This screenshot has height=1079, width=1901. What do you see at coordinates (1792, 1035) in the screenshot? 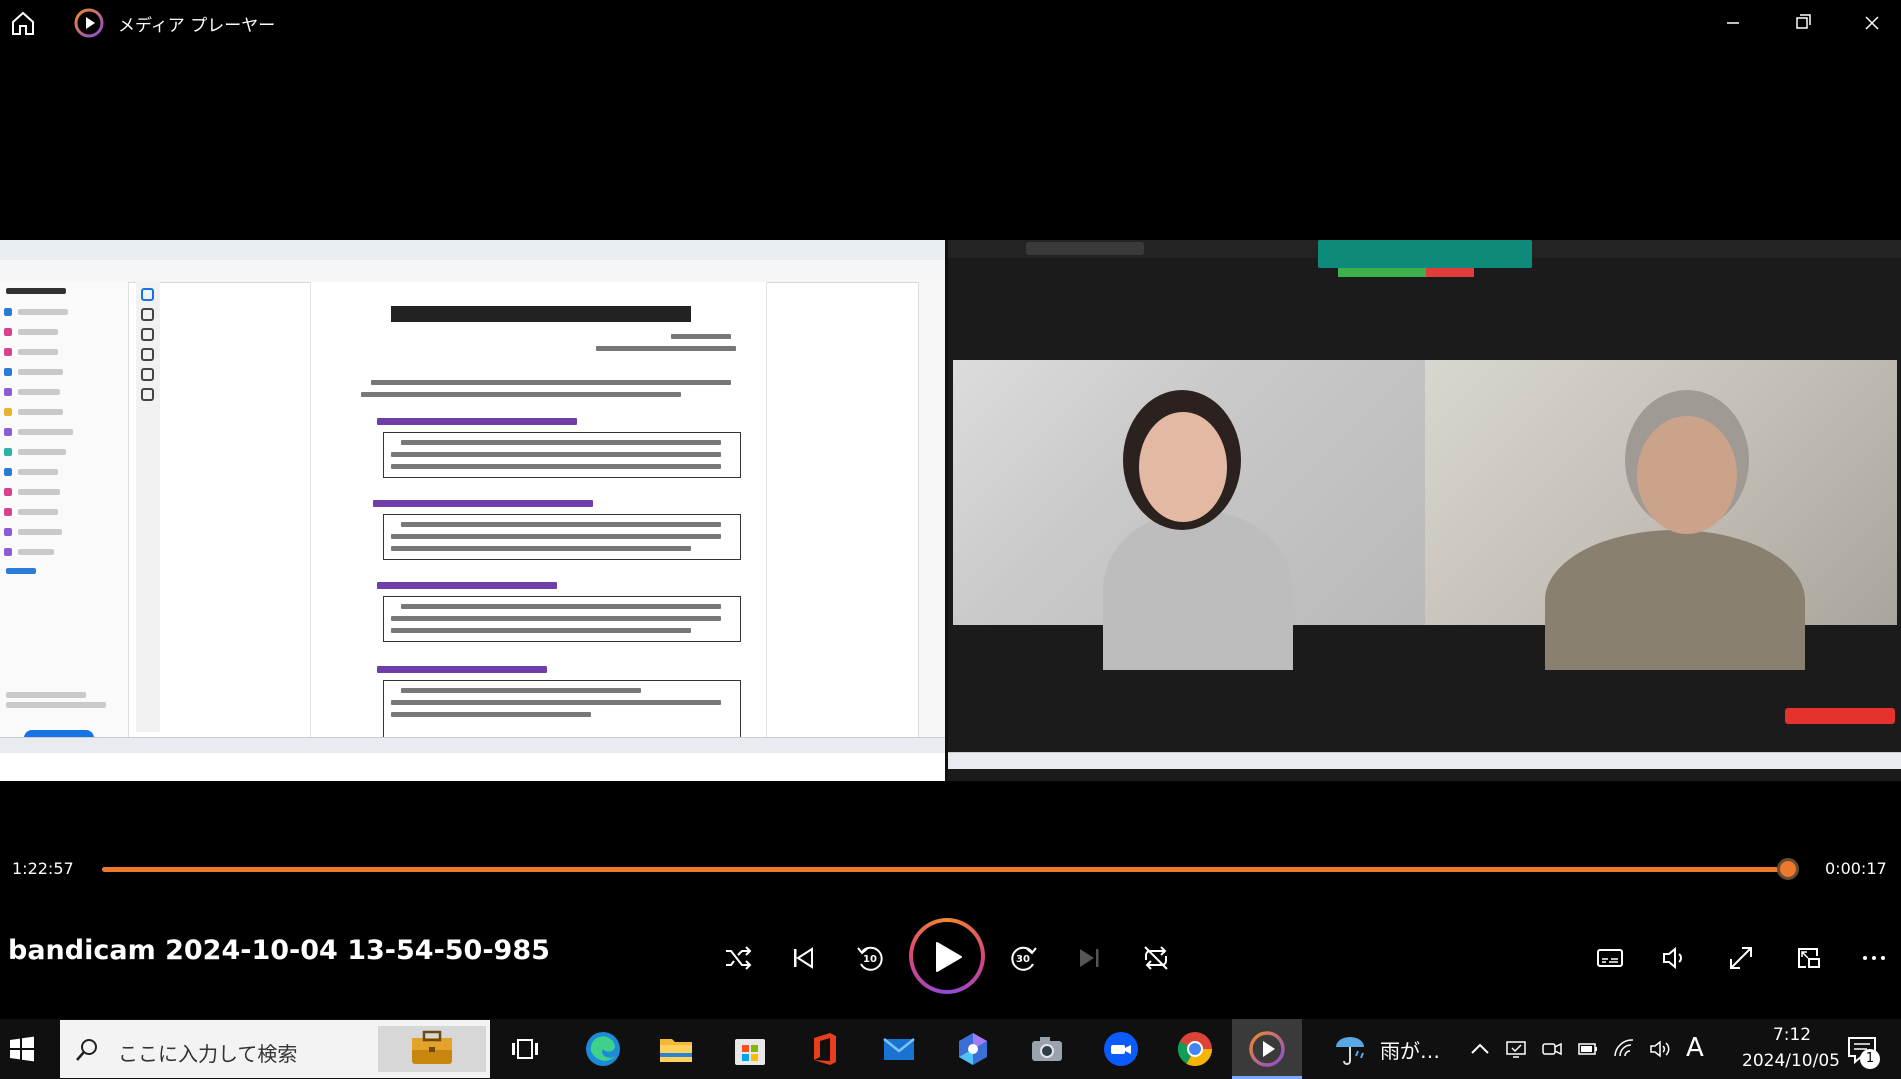
I see `clock-time: 7:12` at bounding box center [1792, 1035].